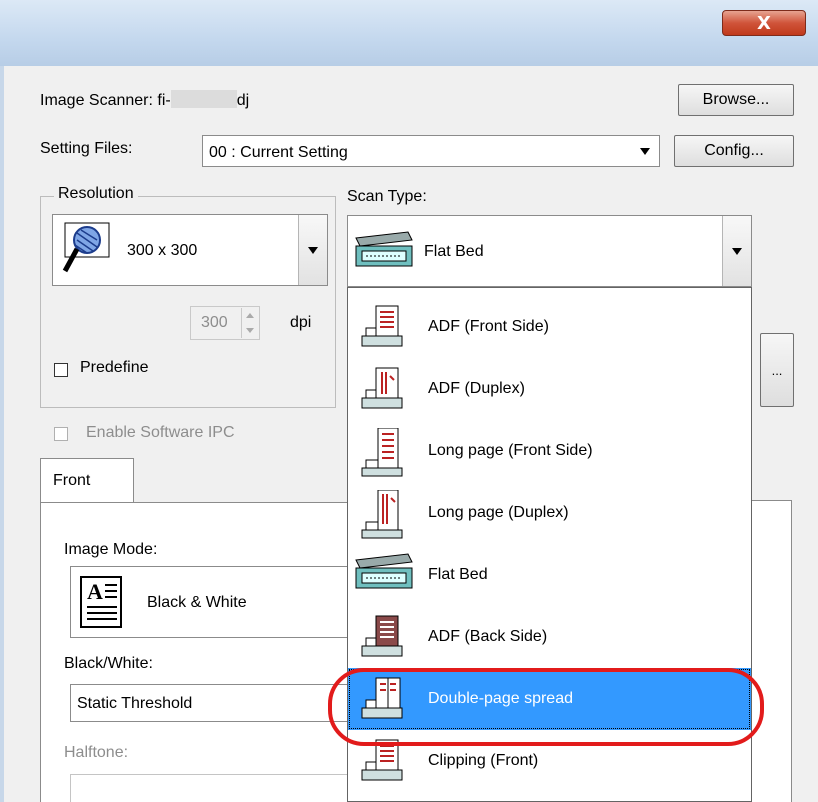 The width and height of the screenshot is (818, 802). Describe the element at coordinates (476, 388) in the screenshot. I see `option-label: ADF (Duplex)` at that location.